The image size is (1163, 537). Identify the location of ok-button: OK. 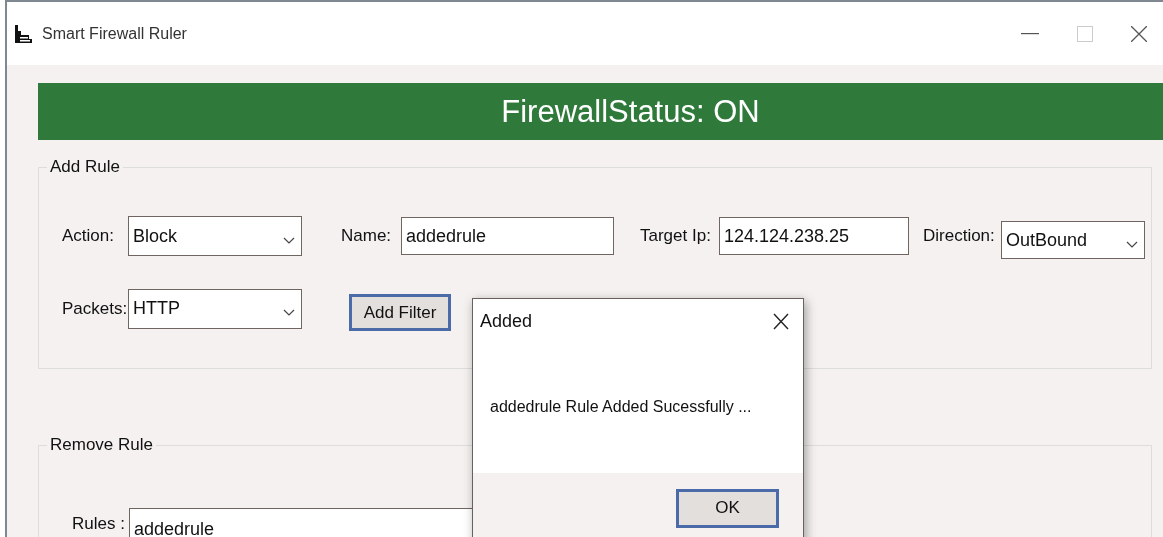
(727, 508).